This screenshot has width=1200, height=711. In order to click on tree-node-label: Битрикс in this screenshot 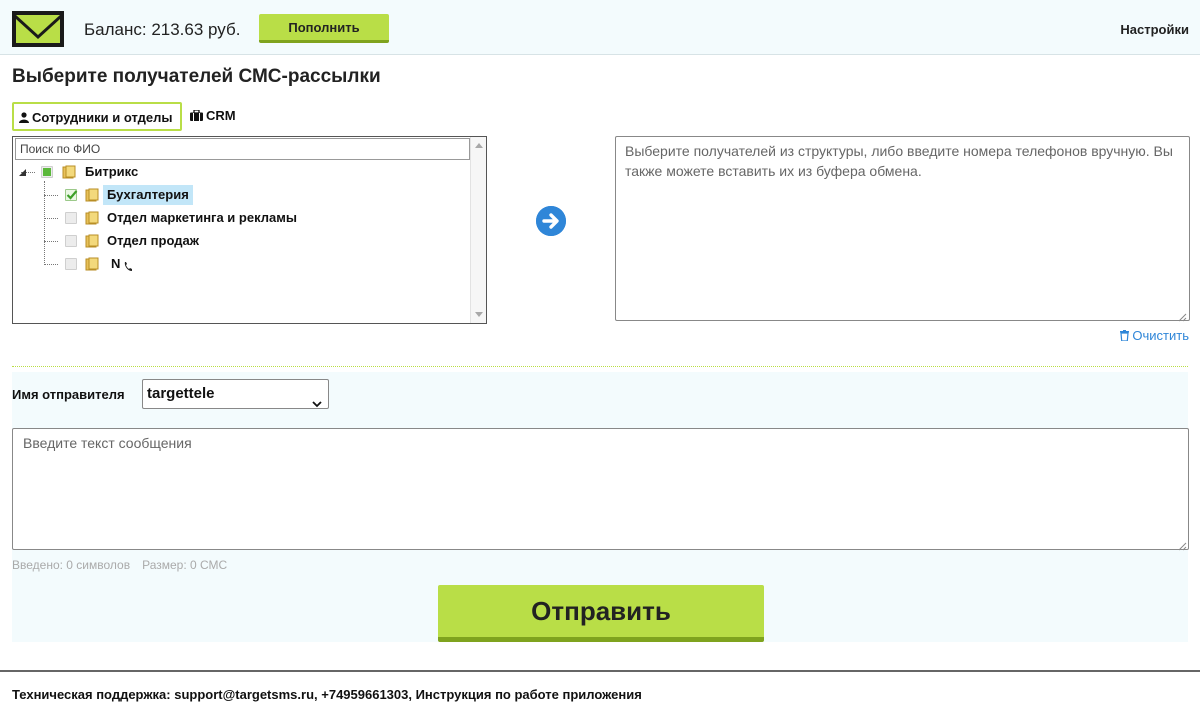, I will do `click(112, 171)`.